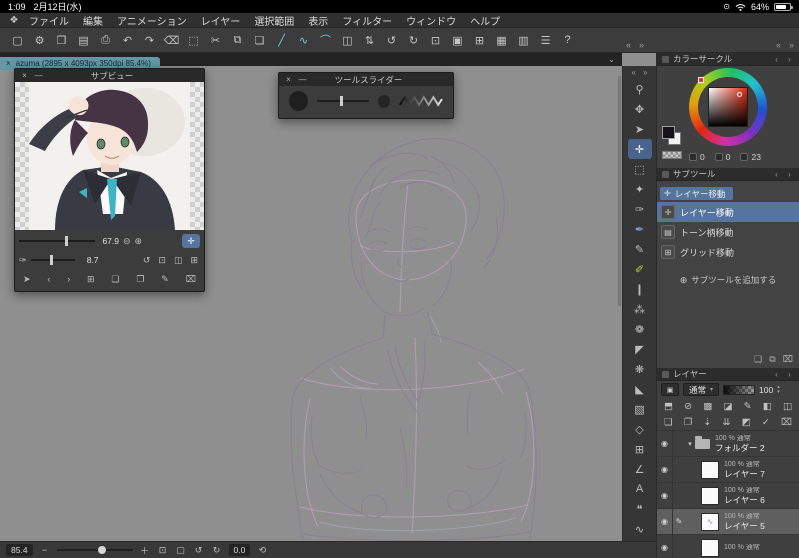 Image resolution: width=799 pixels, height=558 pixels. Describe the element at coordinates (39, 40) in the screenshot. I see `canvas-settings-icon: ⚙` at that location.